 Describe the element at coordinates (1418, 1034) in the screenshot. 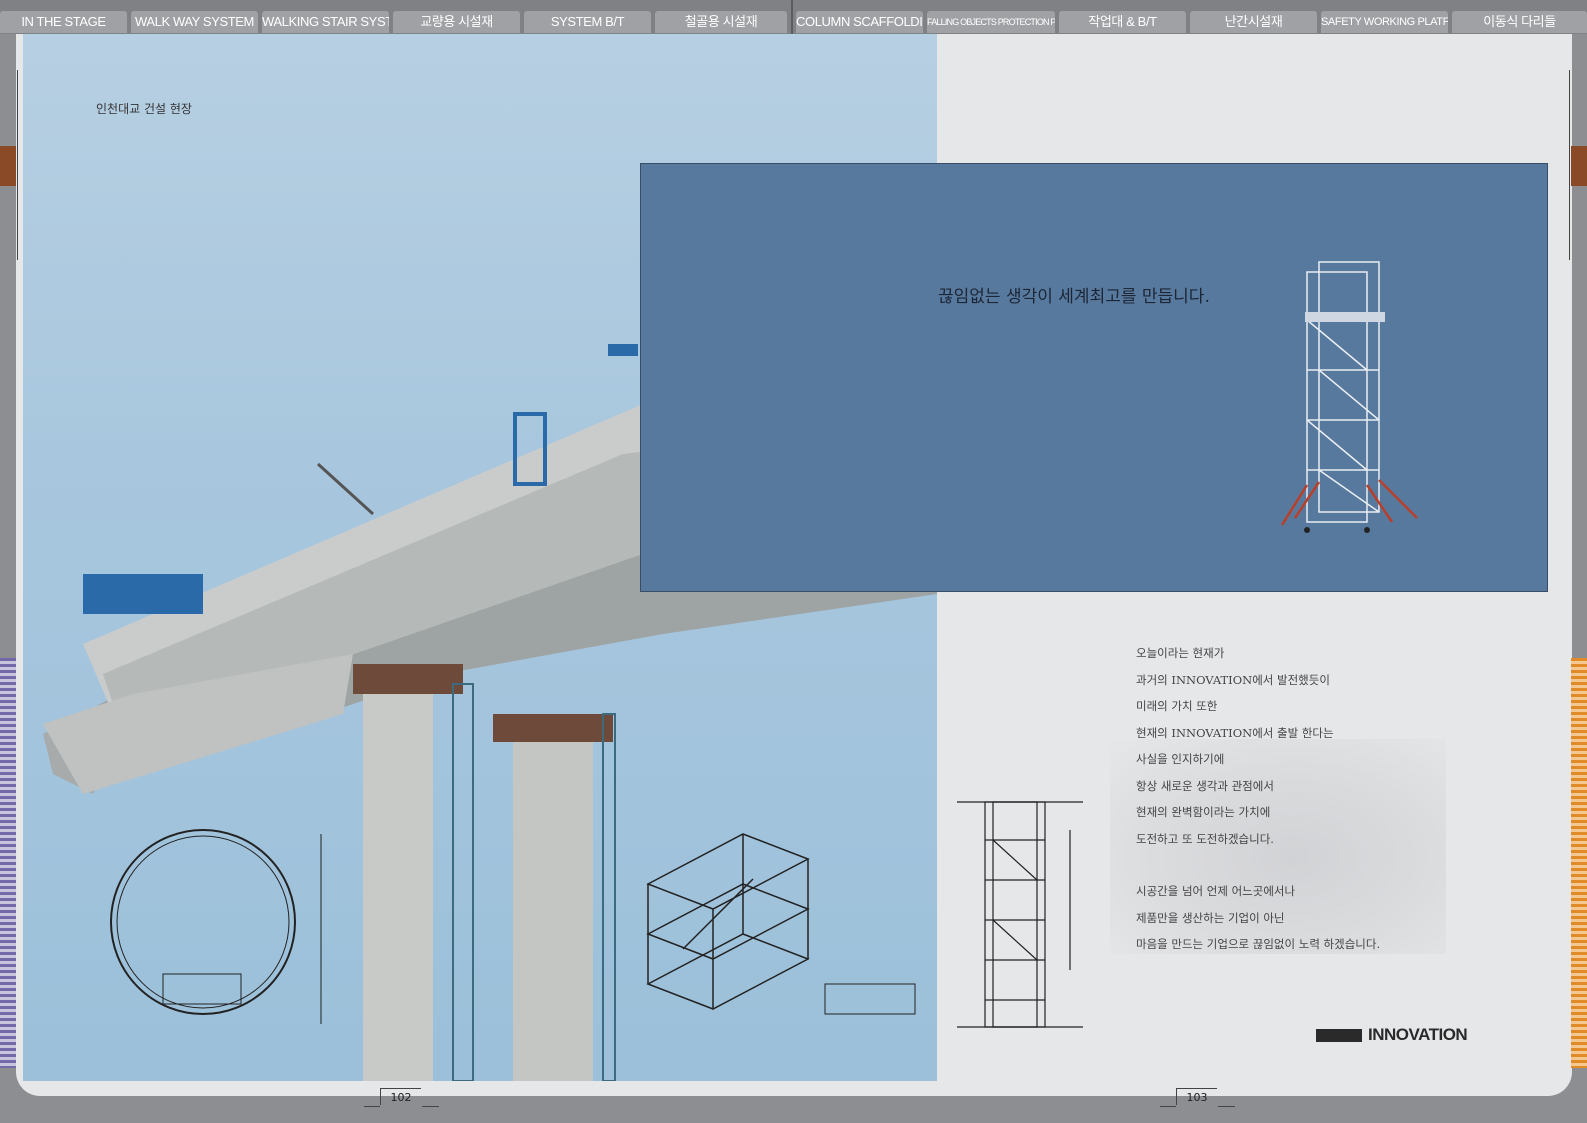

I see `logo-text: INNOVATION` at that location.